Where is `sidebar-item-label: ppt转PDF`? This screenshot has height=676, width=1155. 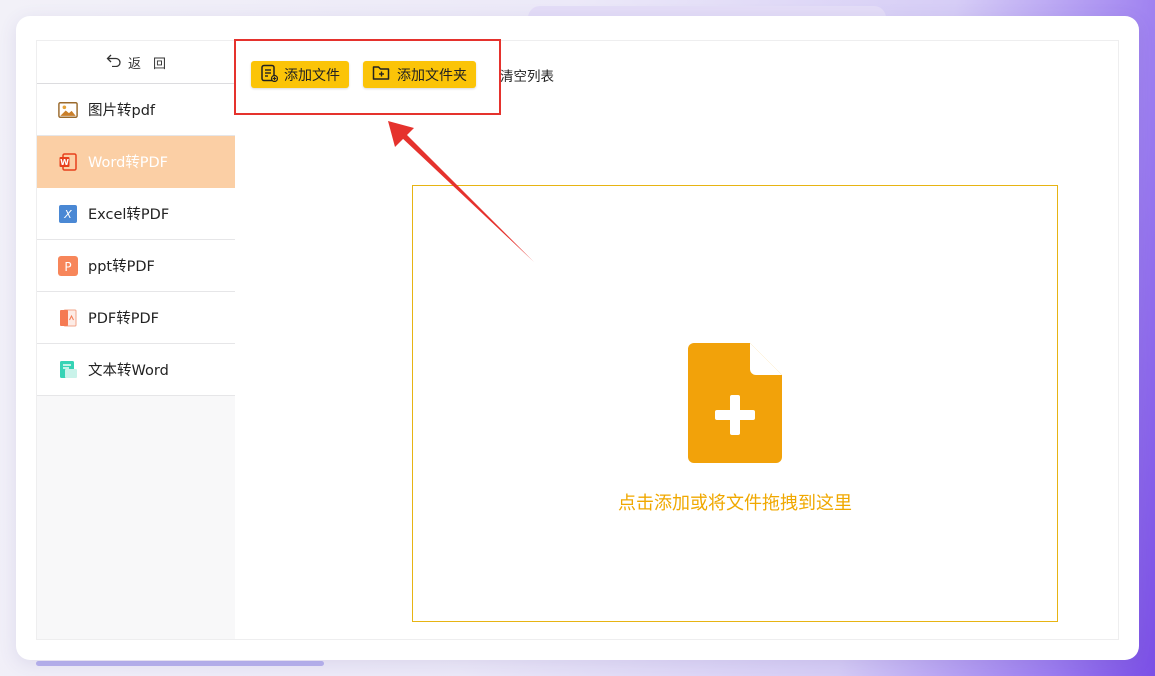
sidebar-item-label: ppt转PDF is located at coordinates (121, 267).